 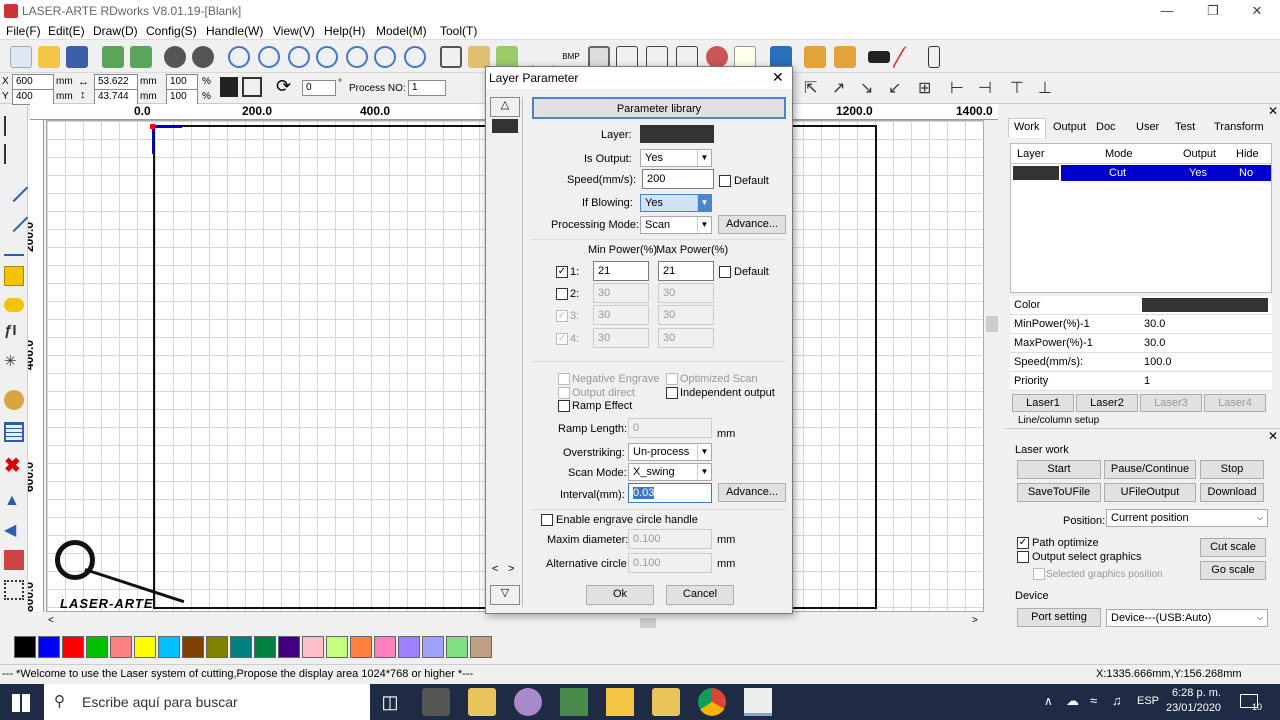 I want to click on volume-icon: ♫, so click(x=1117, y=700).